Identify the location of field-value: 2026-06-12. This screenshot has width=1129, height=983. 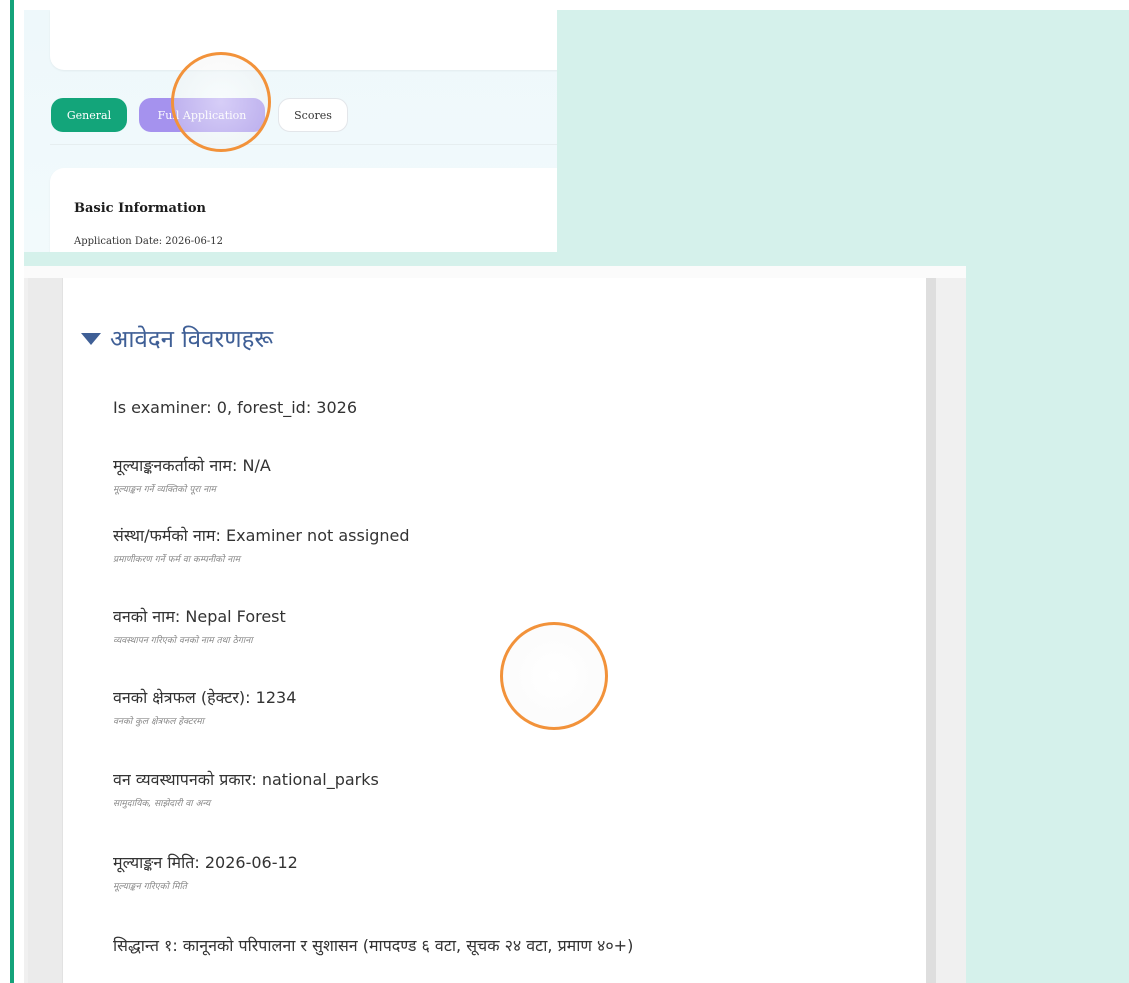
(251, 862).